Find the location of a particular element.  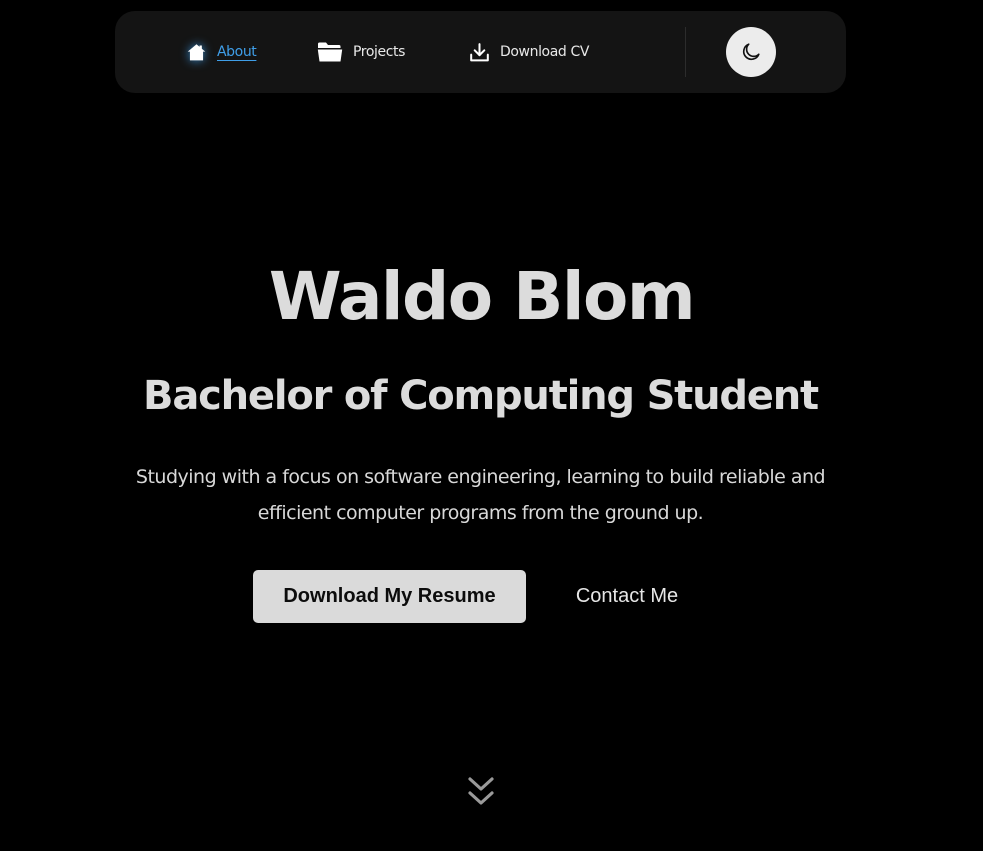

nav-download-cv-label: Download CV is located at coordinates (544, 52).